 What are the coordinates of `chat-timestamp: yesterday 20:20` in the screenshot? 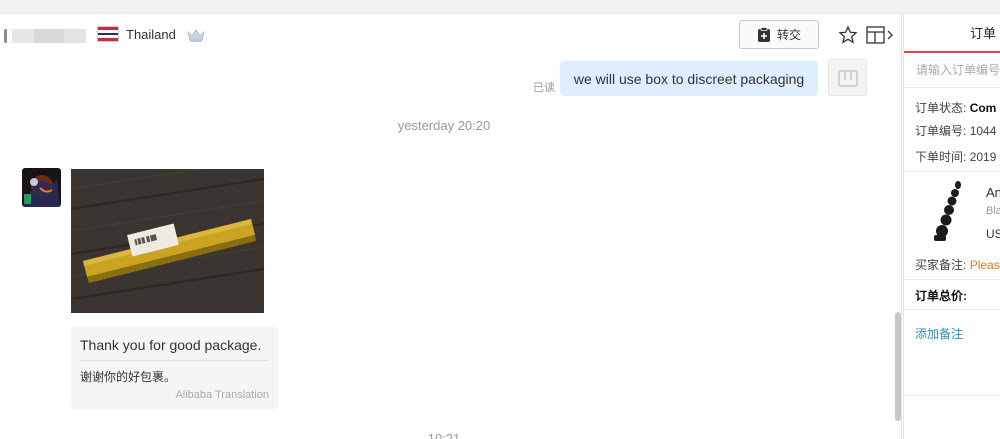 It's located at (444, 125).